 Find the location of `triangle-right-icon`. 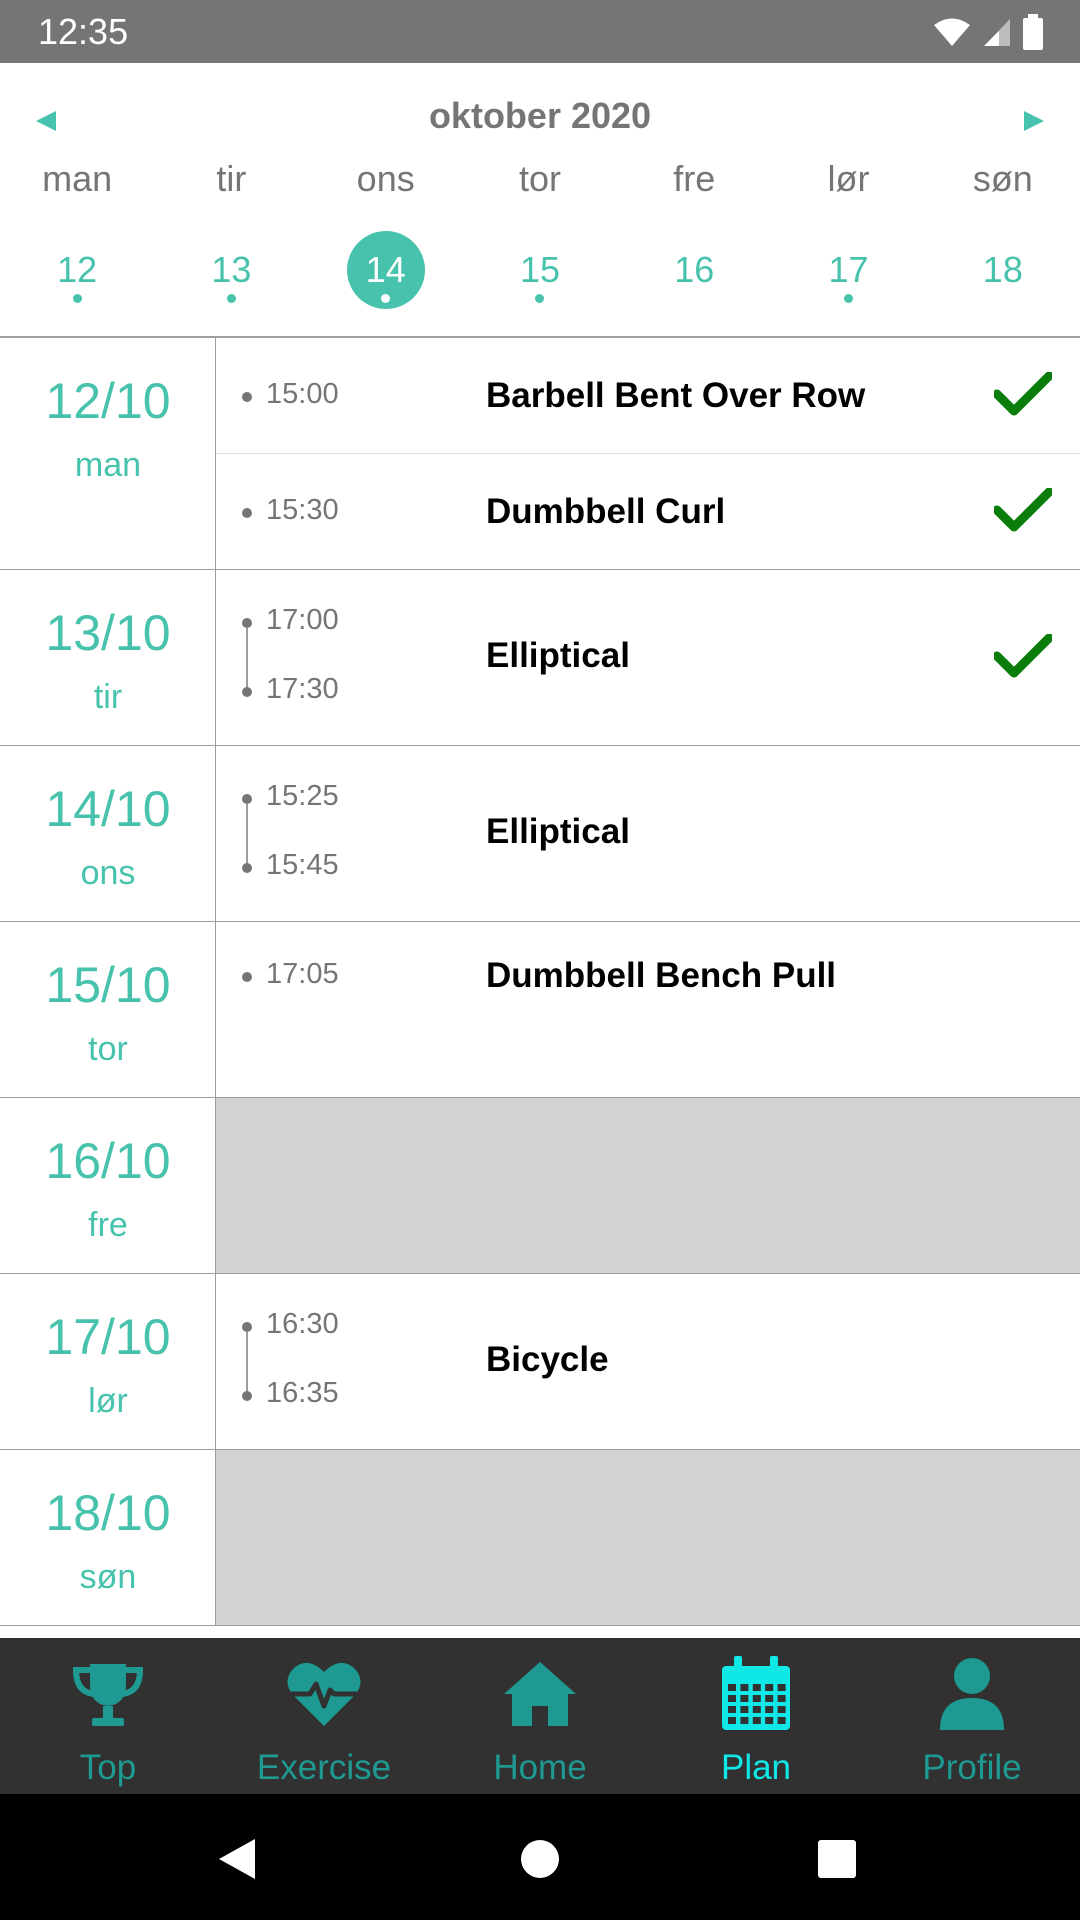

triangle-right-icon is located at coordinates (1034, 121).